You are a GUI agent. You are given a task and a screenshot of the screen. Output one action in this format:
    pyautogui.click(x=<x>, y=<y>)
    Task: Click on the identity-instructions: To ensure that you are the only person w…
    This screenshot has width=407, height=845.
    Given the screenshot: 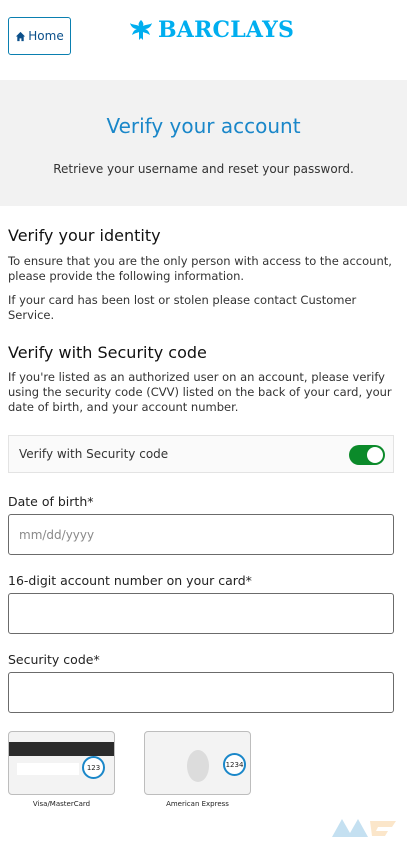 What is the action you would take?
    pyautogui.click(x=200, y=268)
    